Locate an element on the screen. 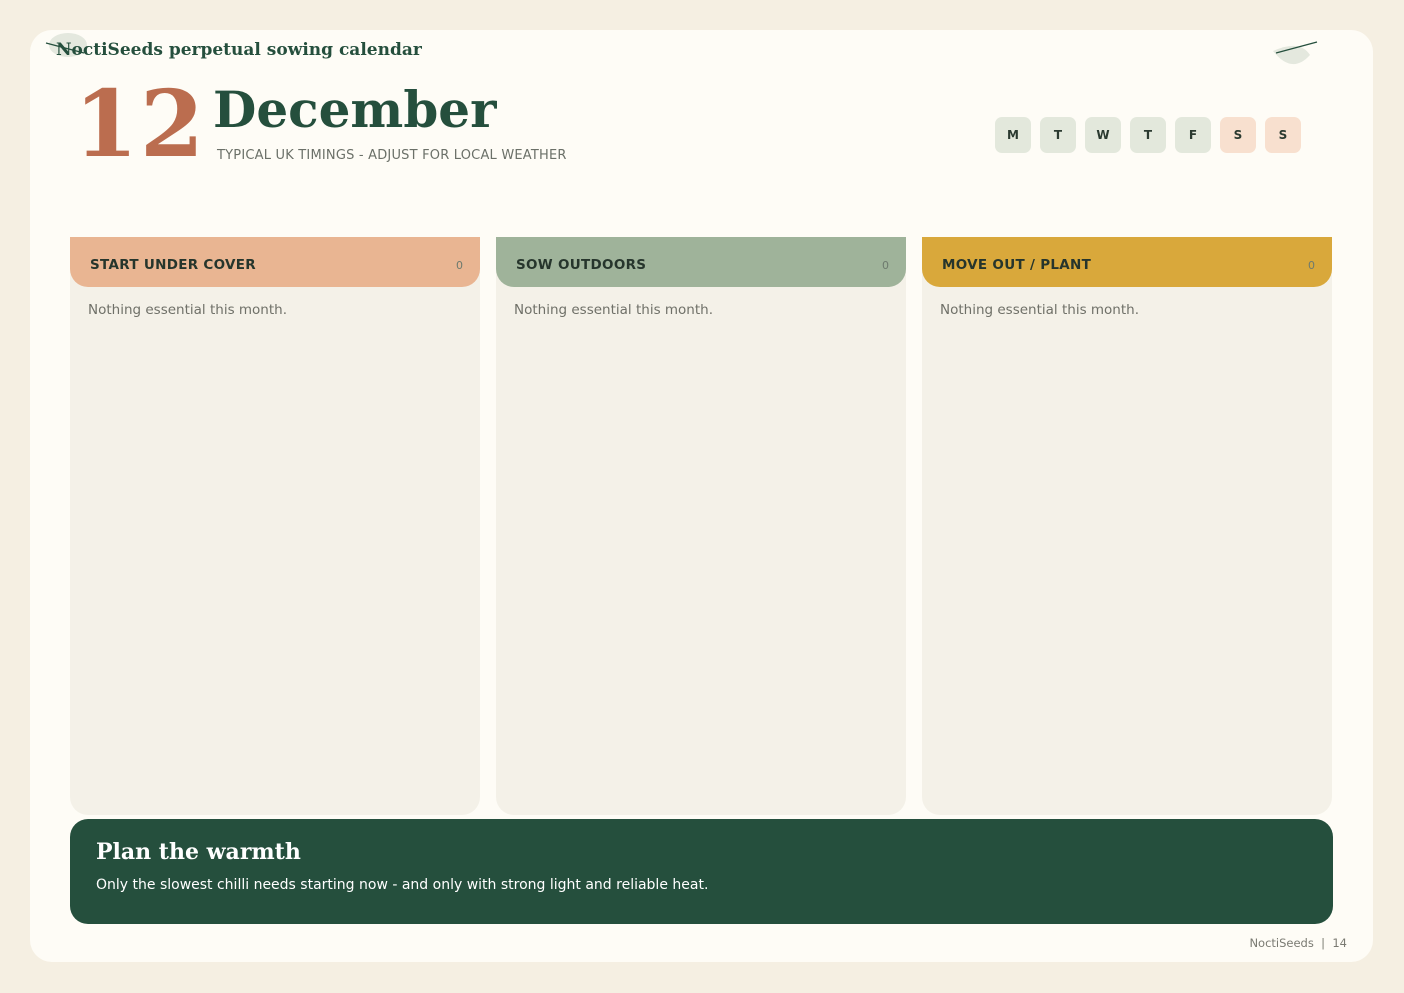 The width and height of the screenshot is (1404, 993). month-name: December is located at coordinates (355, 109).